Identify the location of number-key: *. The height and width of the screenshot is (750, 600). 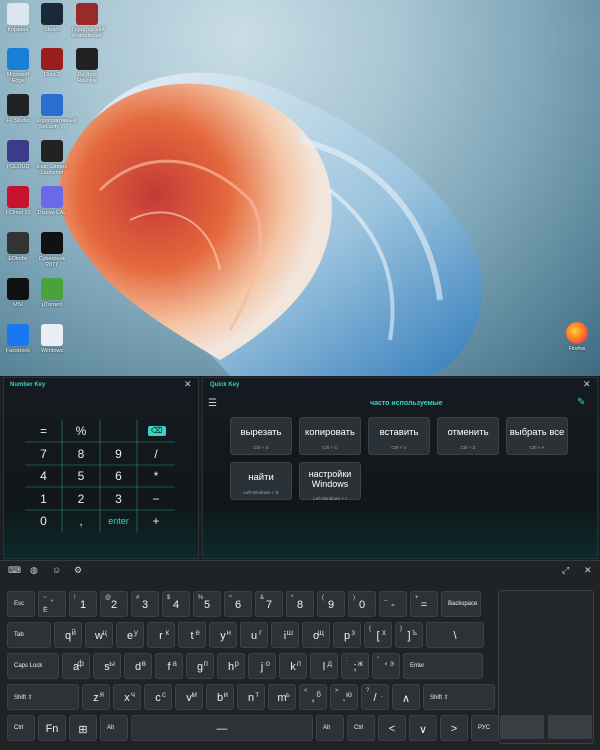
(156, 476).